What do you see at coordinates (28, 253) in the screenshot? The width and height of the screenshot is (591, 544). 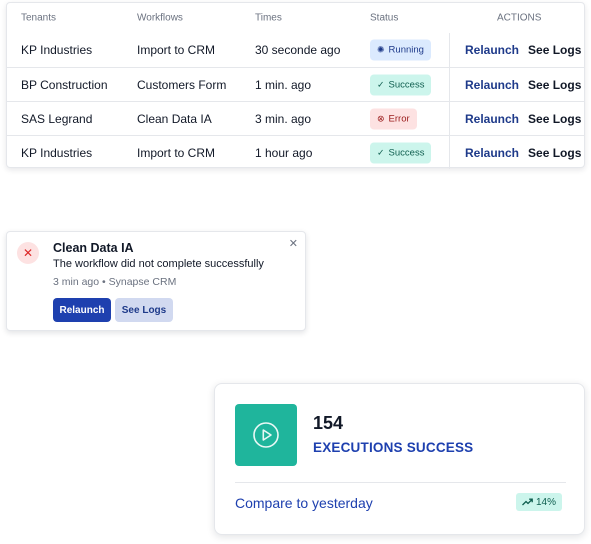 I see `close-circle-icon: ✕` at bounding box center [28, 253].